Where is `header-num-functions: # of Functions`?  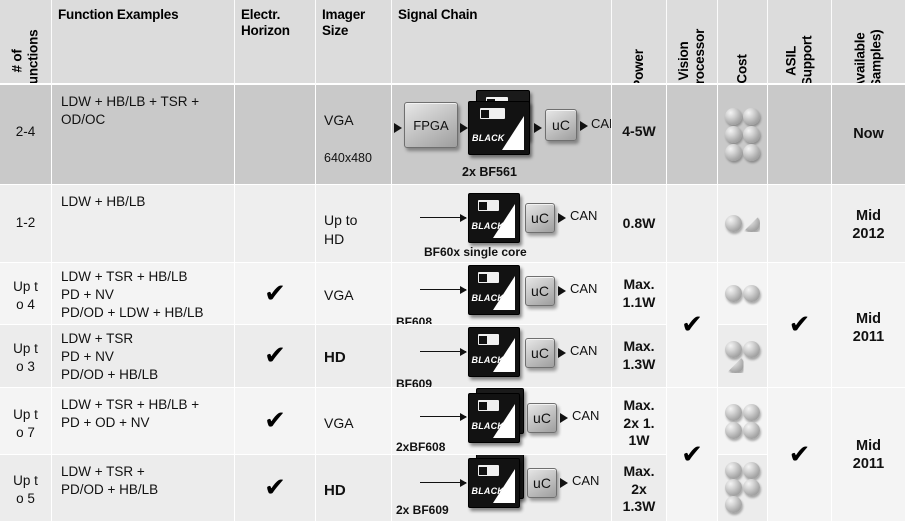 header-num-functions: # of Functions is located at coordinates (26, 42).